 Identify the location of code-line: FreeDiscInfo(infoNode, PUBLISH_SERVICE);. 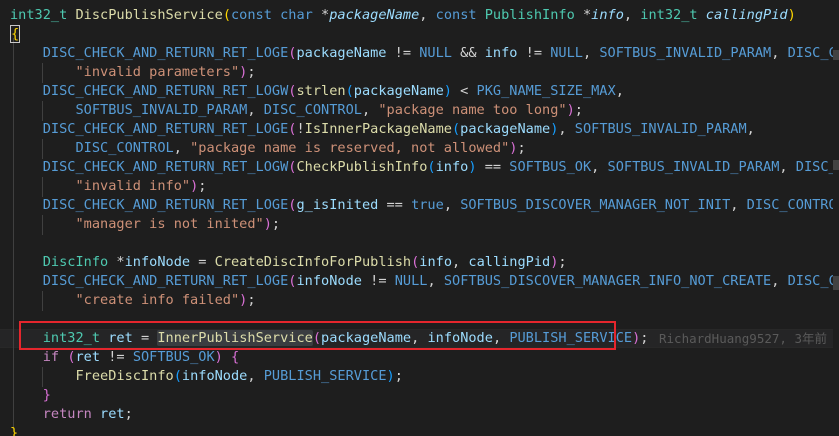
(206, 376).